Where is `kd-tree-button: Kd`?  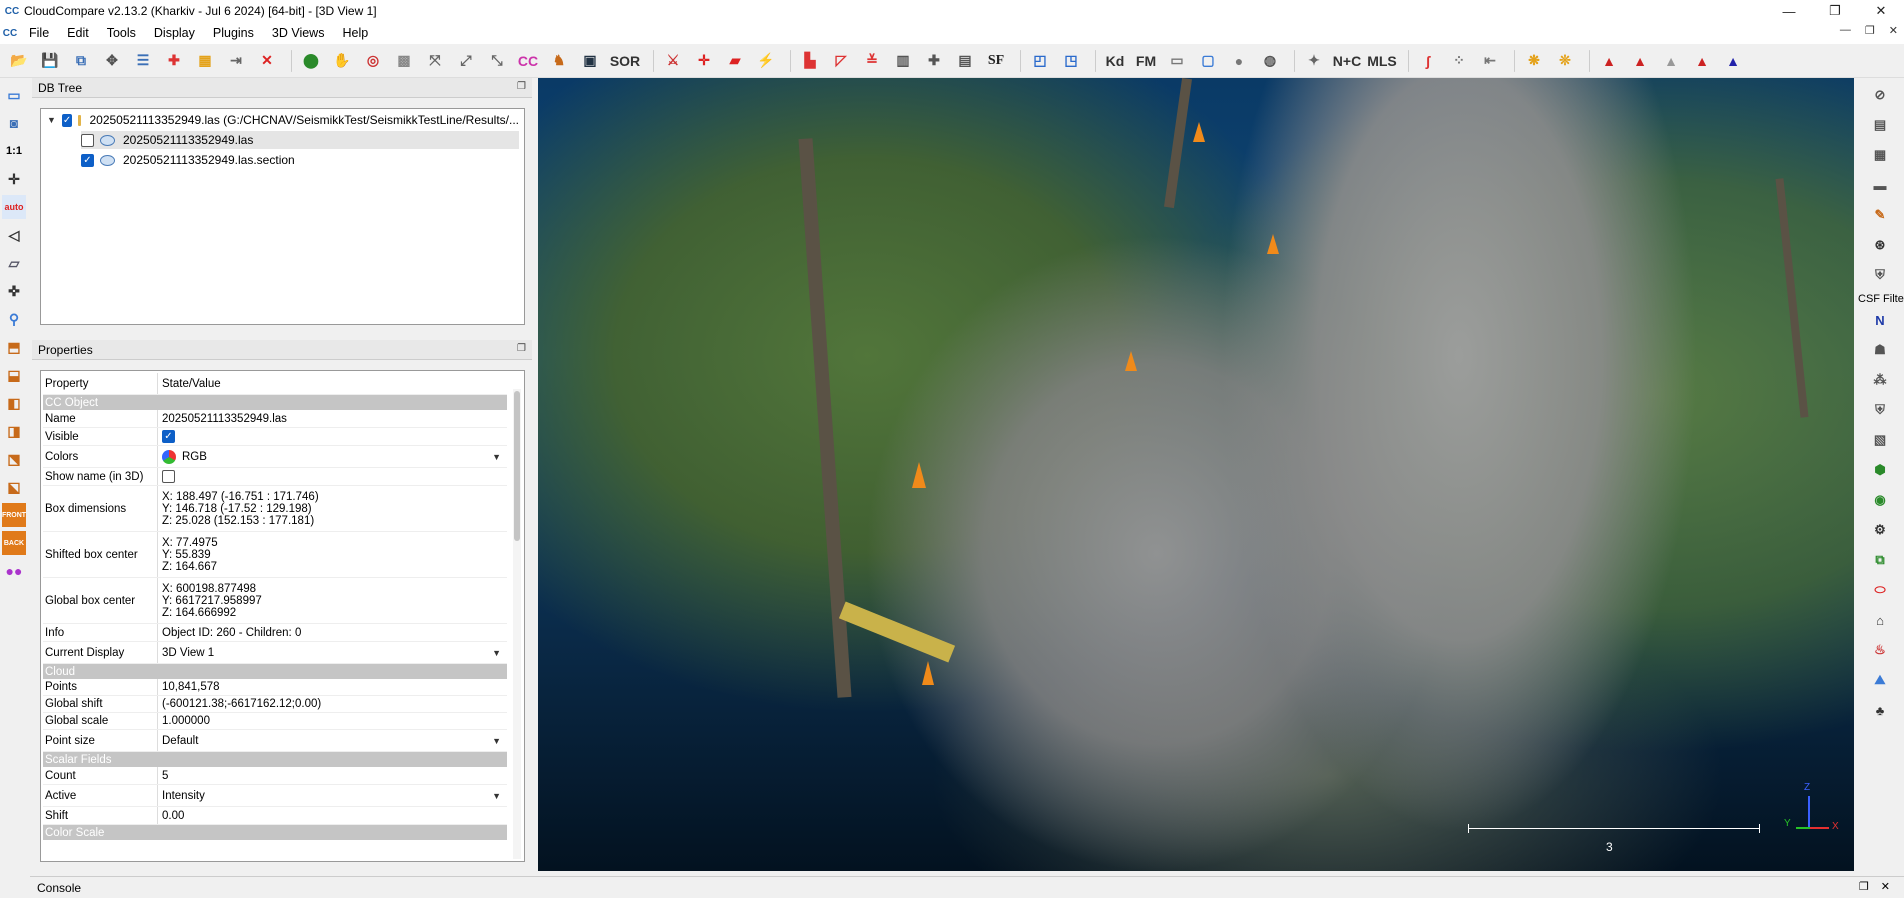 kd-tree-button: Kd is located at coordinates (1115, 61).